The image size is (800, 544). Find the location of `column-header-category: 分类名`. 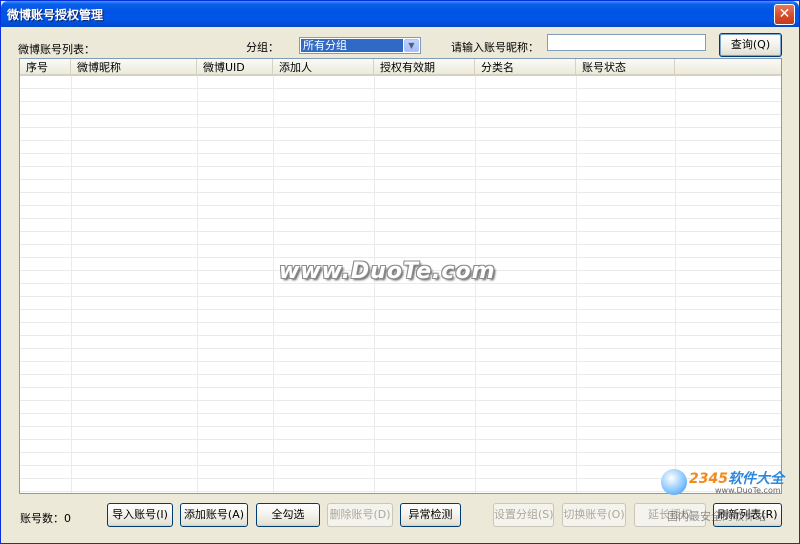

column-header-category: 分类名 is located at coordinates (525, 67).